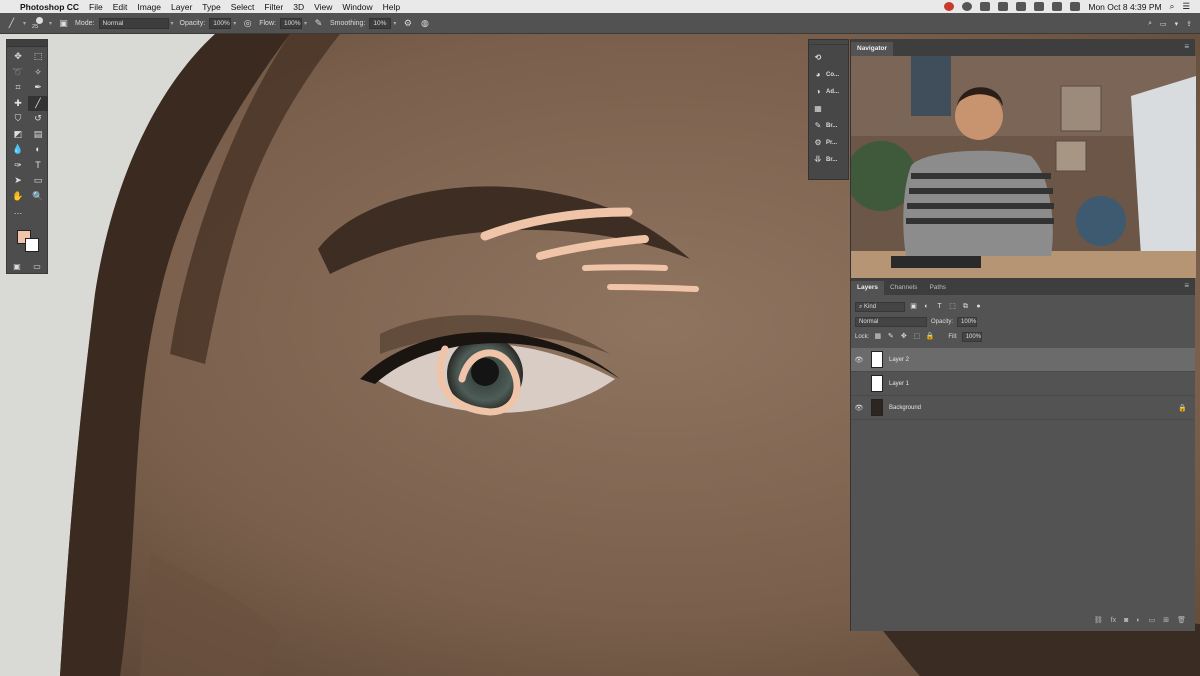  I want to click on link-layers-icon: ⛓, so click(1098, 620).